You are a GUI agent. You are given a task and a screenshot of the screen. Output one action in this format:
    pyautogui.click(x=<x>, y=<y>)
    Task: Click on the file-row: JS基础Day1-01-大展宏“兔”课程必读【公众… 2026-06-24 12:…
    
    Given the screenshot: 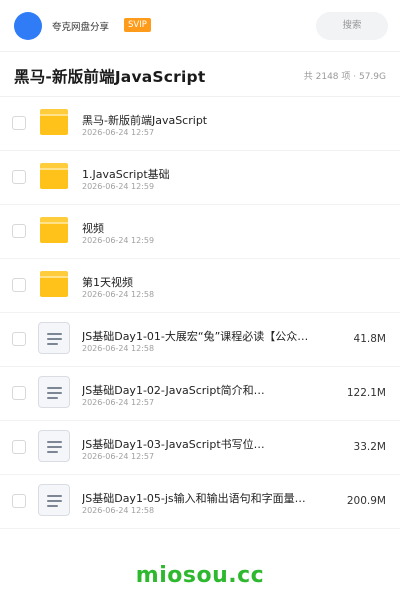 What is the action you would take?
    pyautogui.click(x=200, y=340)
    